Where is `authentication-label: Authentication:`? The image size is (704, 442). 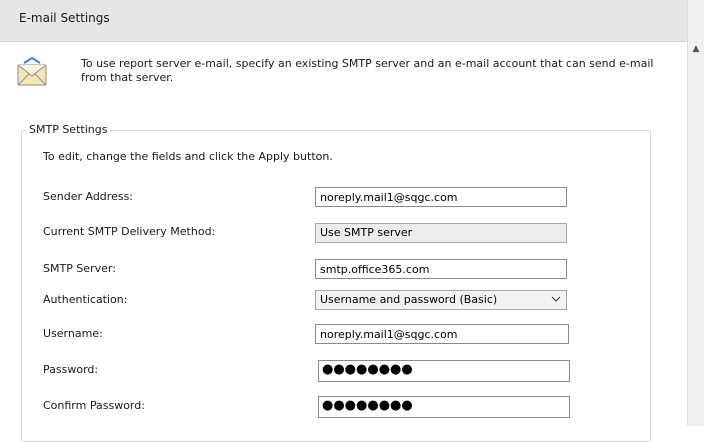 authentication-label: Authentication: is located at coordinates (85, 299).